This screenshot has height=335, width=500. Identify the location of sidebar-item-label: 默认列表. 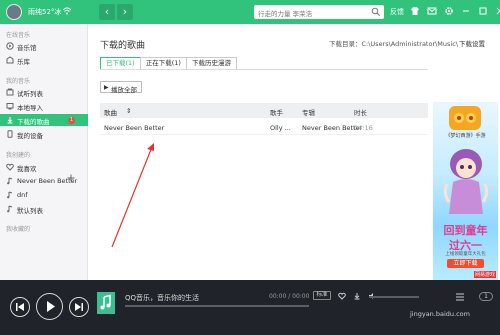
(30, 211).